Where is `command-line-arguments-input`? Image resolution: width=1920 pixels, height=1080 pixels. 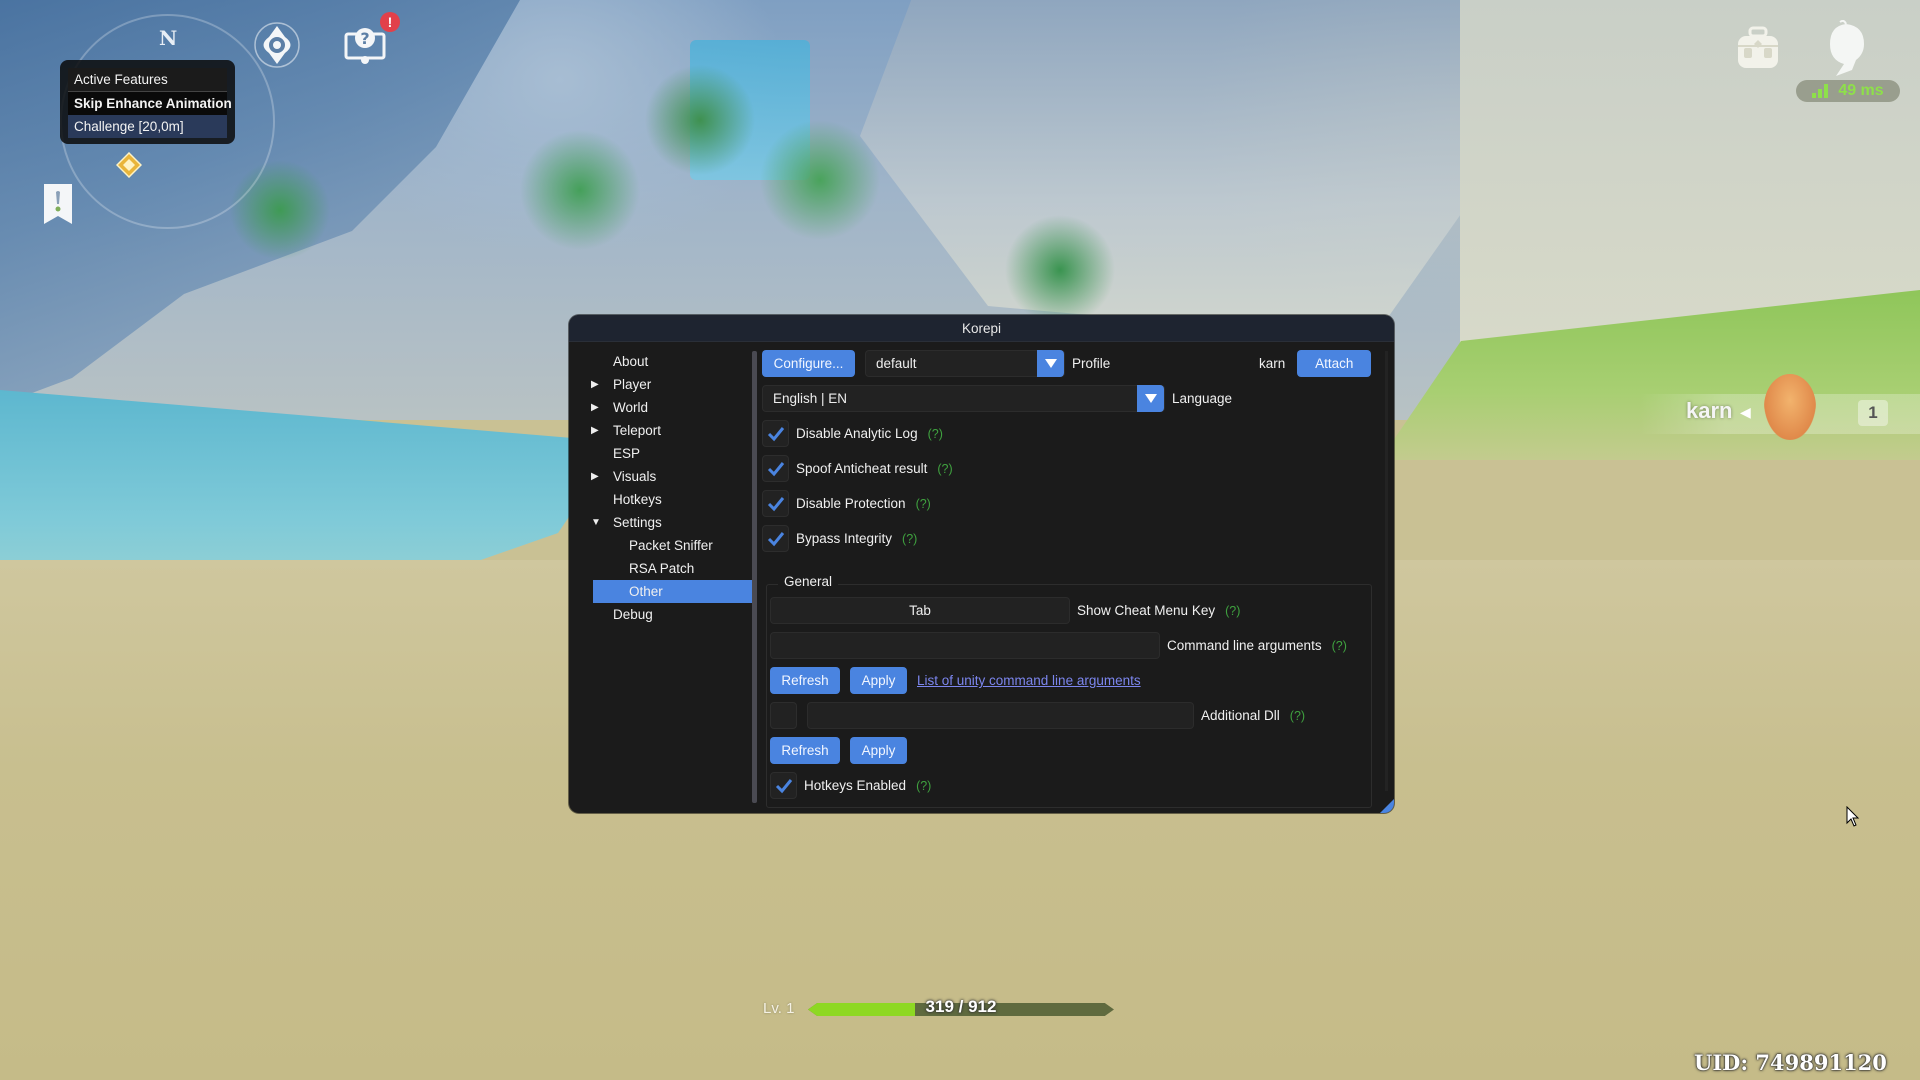
command-line-arguments-input is located at coordinates (965, 645).